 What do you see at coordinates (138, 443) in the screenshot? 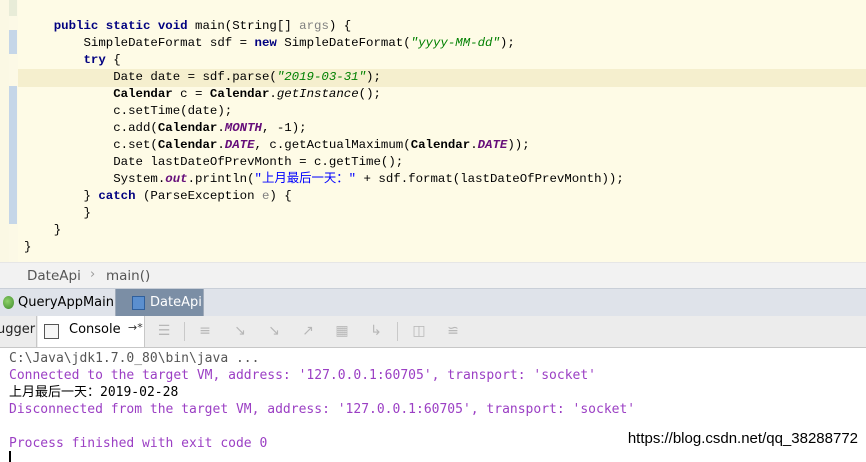
I see `console-exit-line: Process finished with exit code 0` at bounding box center [138, 443].